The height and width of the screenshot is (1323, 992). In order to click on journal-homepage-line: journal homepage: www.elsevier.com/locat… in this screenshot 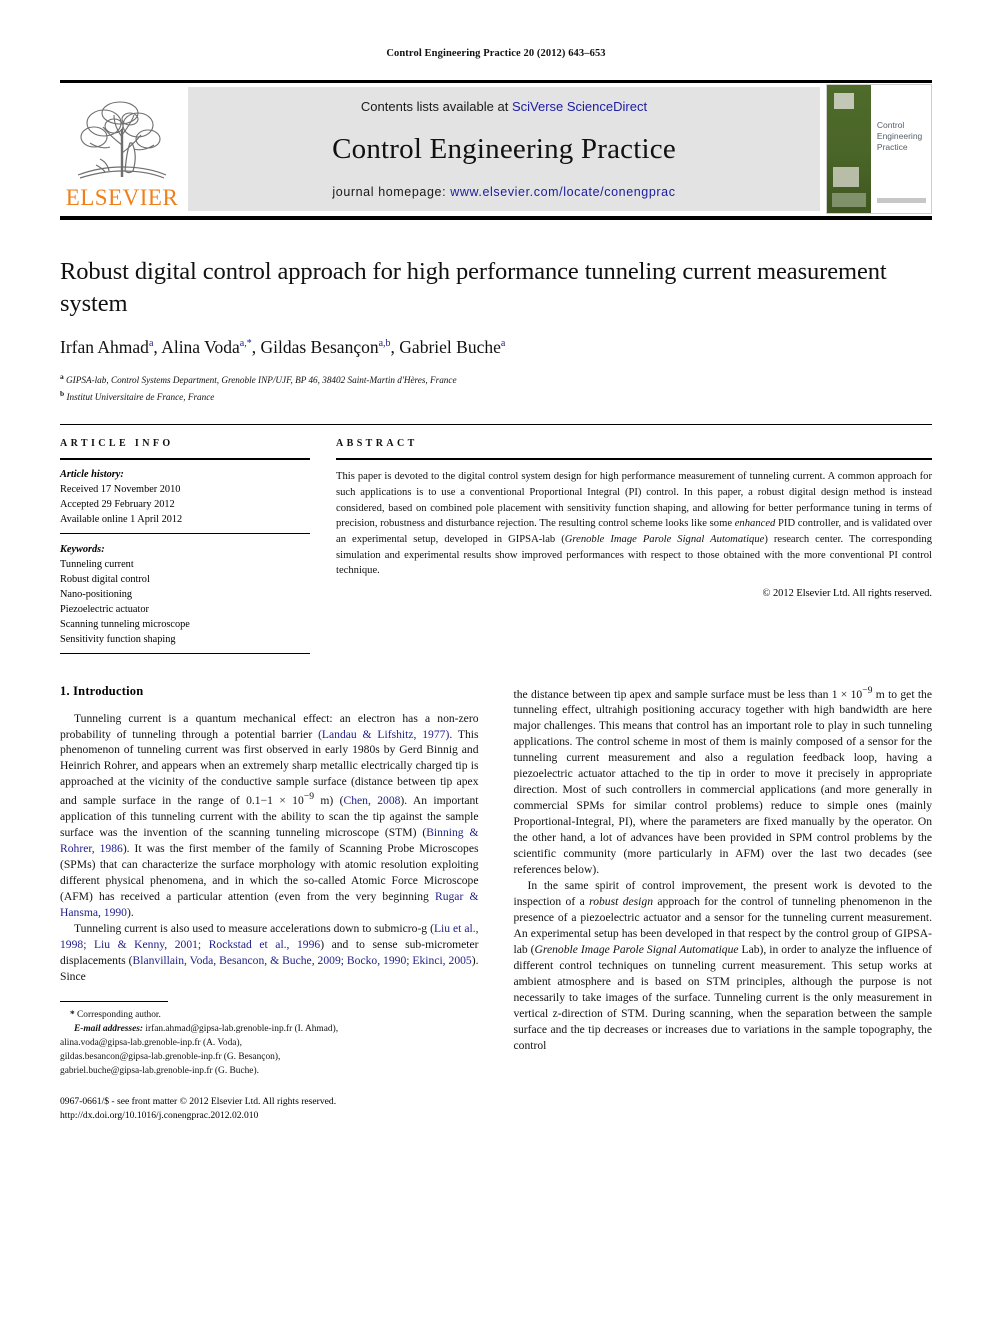, I will do `click(503, 192)`.